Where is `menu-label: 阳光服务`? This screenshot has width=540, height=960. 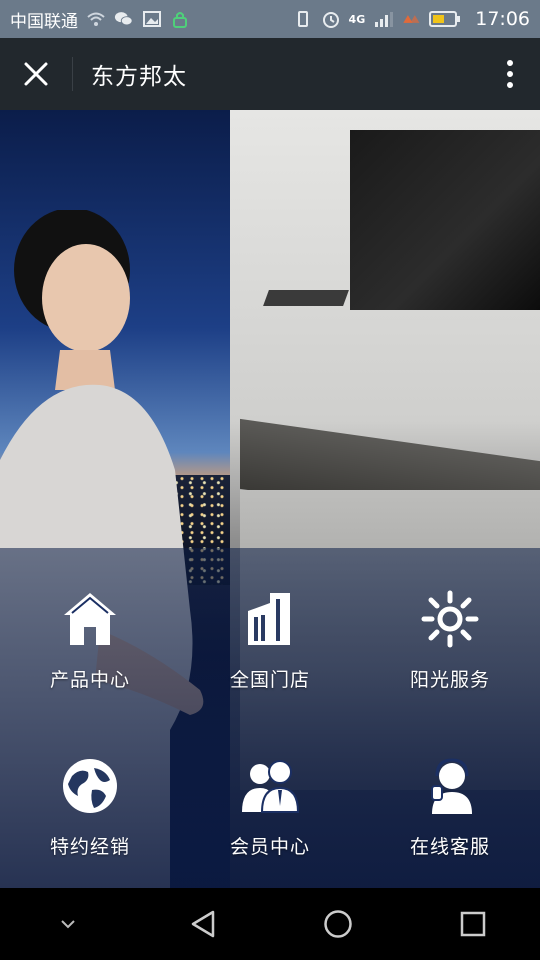 menu-label: 阳光服务 is located at coordinates (449, 680).